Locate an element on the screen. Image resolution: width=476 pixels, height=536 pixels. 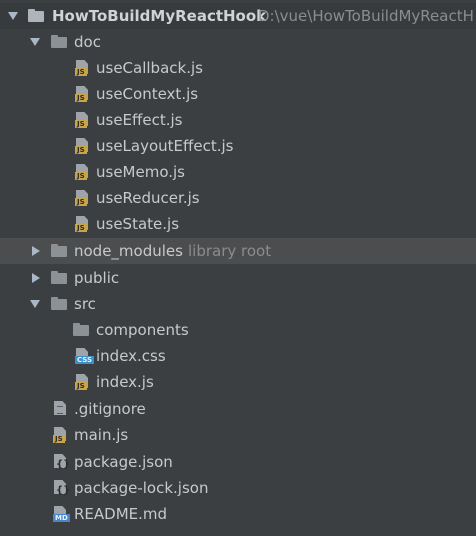
file-label: README.md is located at coordinates (121, 514).